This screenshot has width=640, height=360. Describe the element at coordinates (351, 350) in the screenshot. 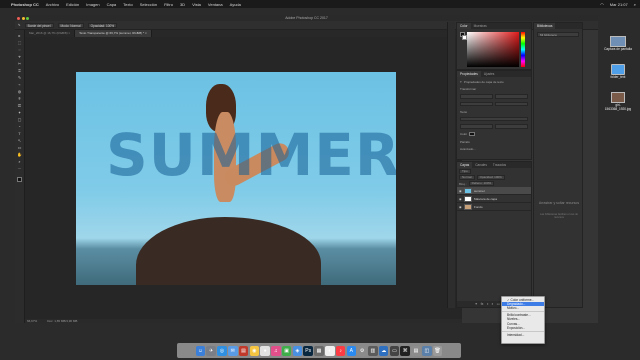

I see `dock-app-icon: A` at that location.